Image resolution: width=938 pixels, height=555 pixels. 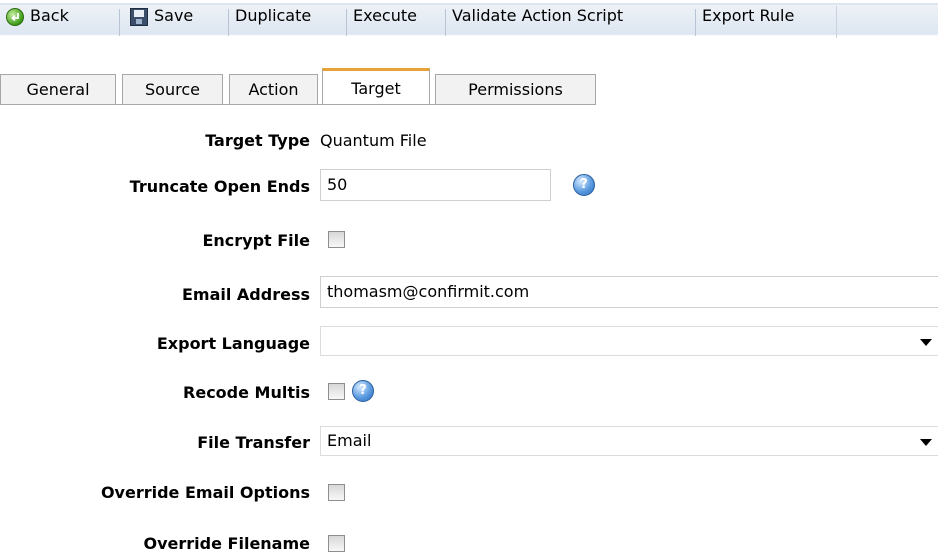 I want to click on truncate-open-ends-input: 50, so click(x=435, y=185).